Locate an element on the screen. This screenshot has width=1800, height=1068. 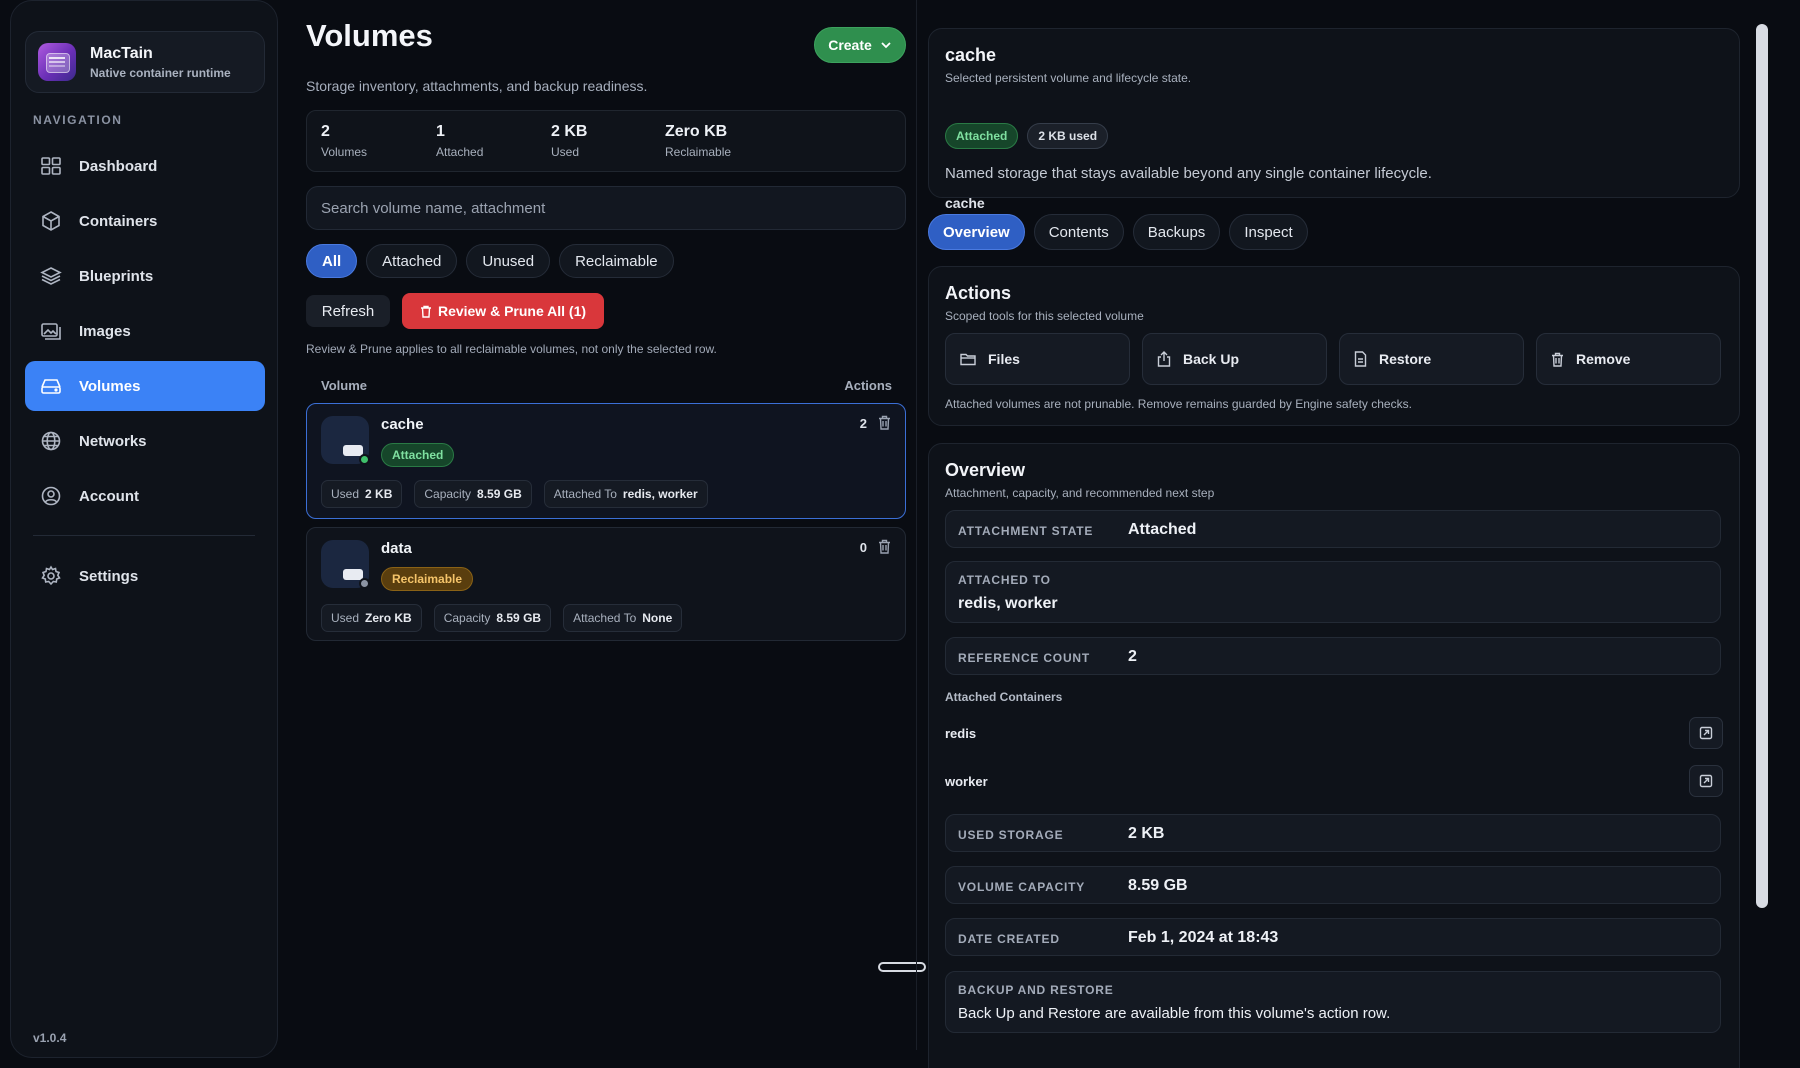
drive-icon is located at coordinates (51, 386).